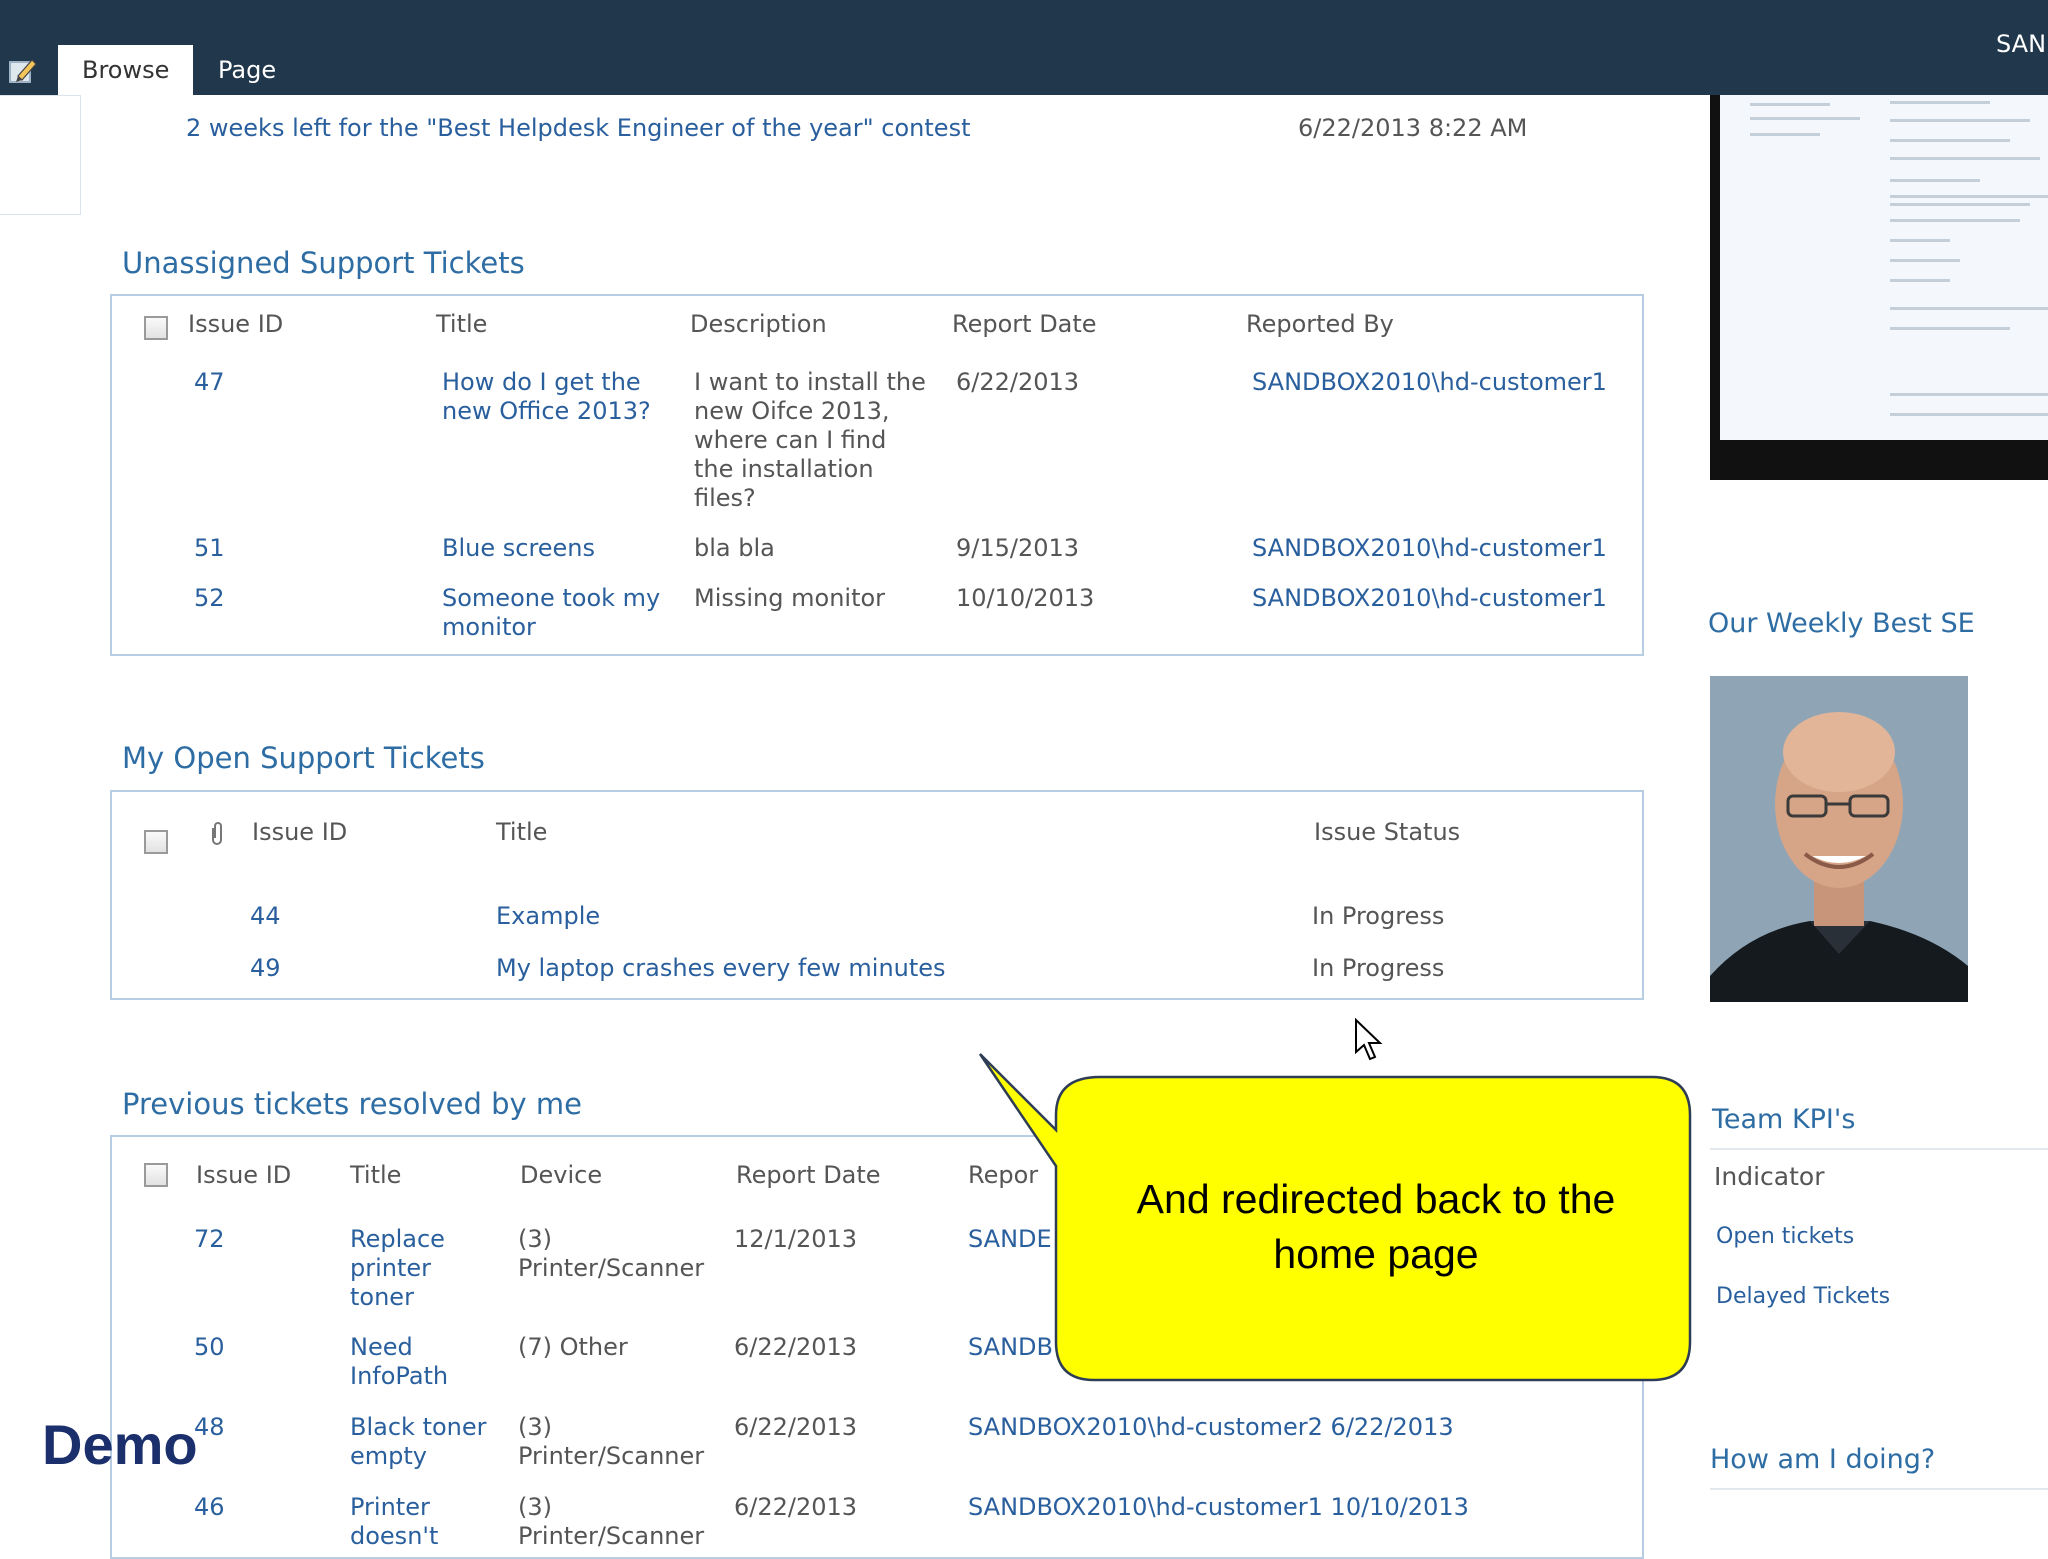 The width and height of the screenshot is (2048, 1559). Describe the element at coordinates (2022, 44) in the screenshot. I see `user-menu: SAN` at that location.